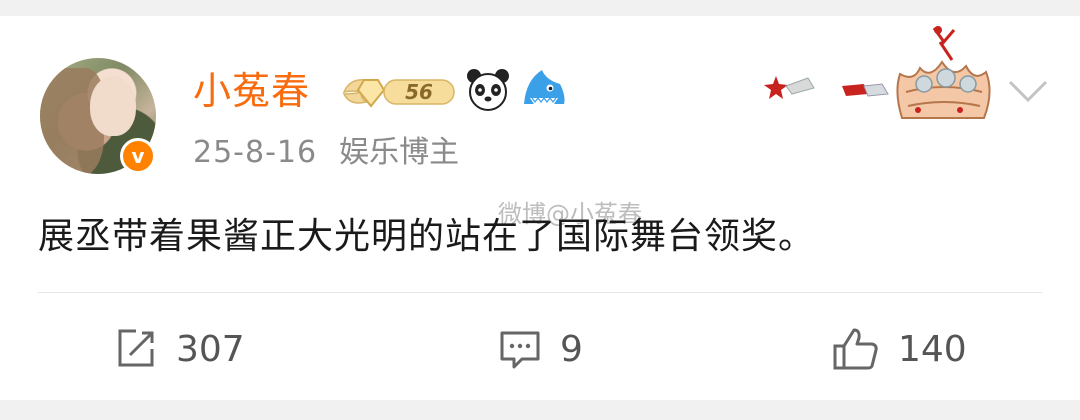  Describe the element at coordinates (427, 236) in the screenshot. I see `post-content: 展丞带着果酱正大光明的站在了国际舞台领奖。` at that location.